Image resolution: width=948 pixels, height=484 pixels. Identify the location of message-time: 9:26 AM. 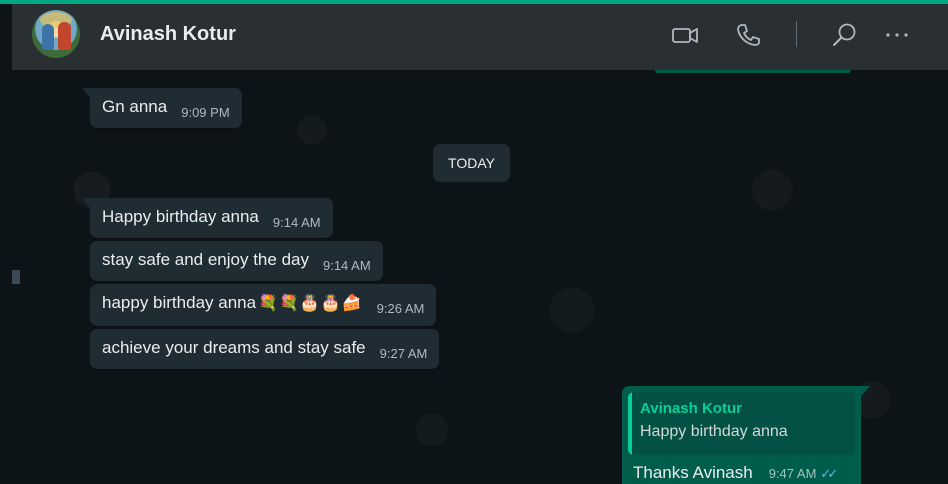
(400, 308).